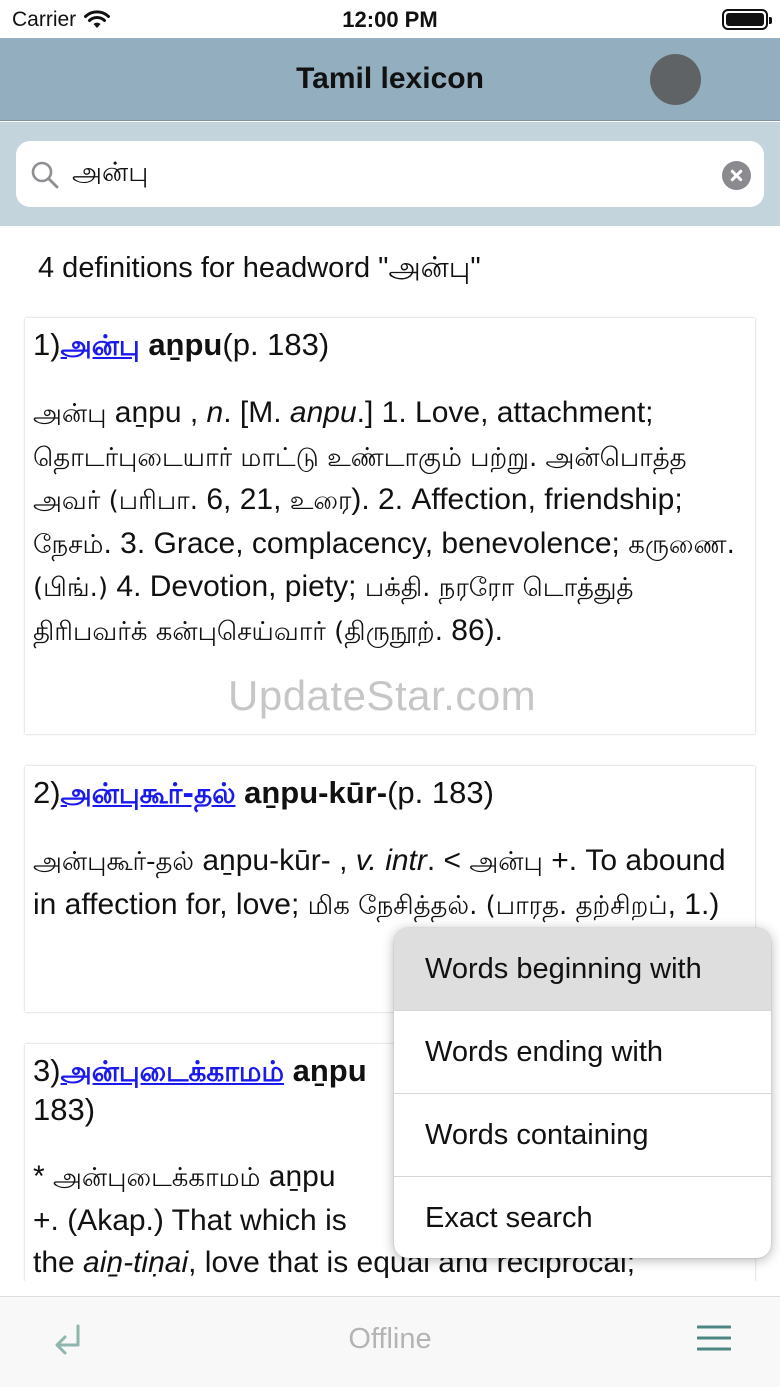 The image size is (780, 1387). I want to click on page-ref: 183), so click(64, 1109).